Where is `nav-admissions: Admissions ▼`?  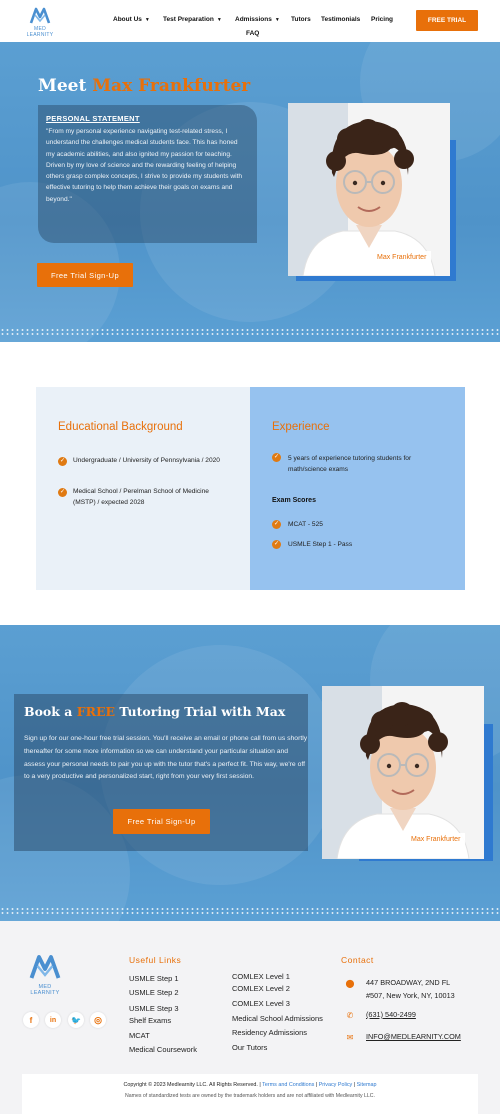
nav-admissions: Admissions ▼ is located at coordinates (257, 19).